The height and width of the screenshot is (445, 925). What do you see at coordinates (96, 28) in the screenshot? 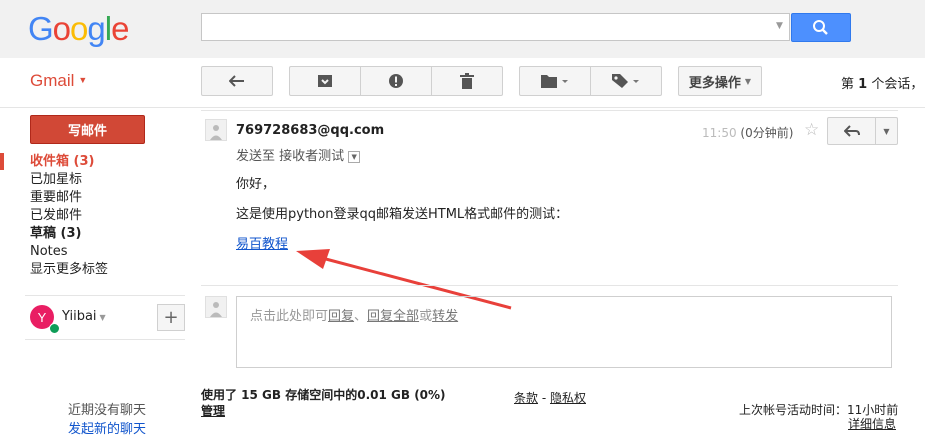
I see `logo-letter: g` at bounding box center [96, 28].